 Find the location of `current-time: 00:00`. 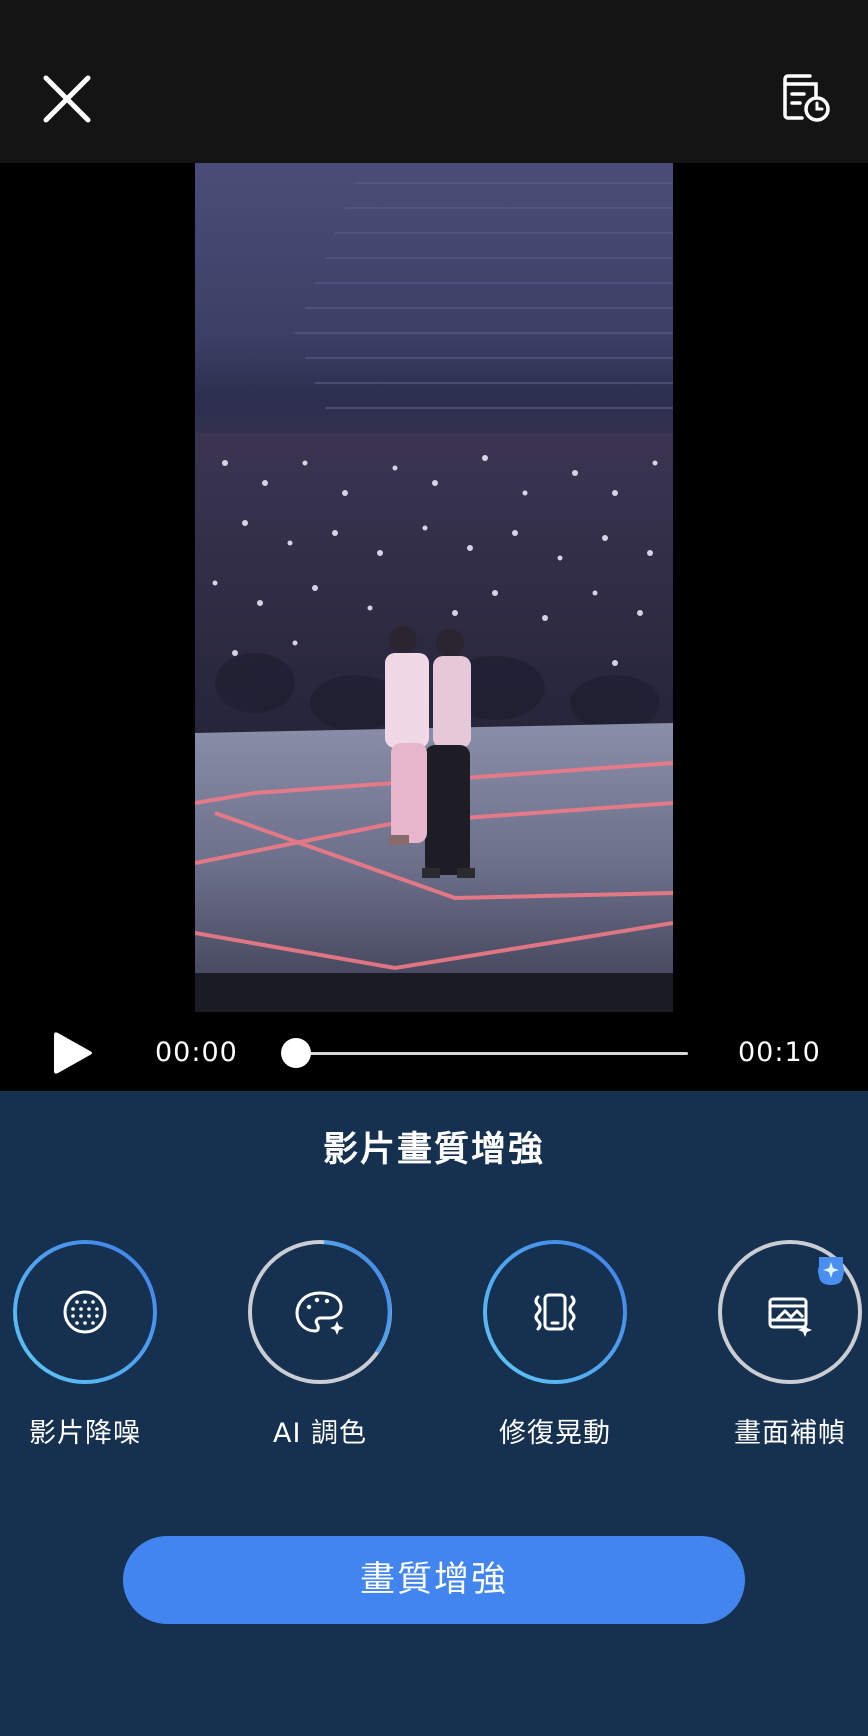

current-time: 00:00 is located at coordinates (196, 1052).